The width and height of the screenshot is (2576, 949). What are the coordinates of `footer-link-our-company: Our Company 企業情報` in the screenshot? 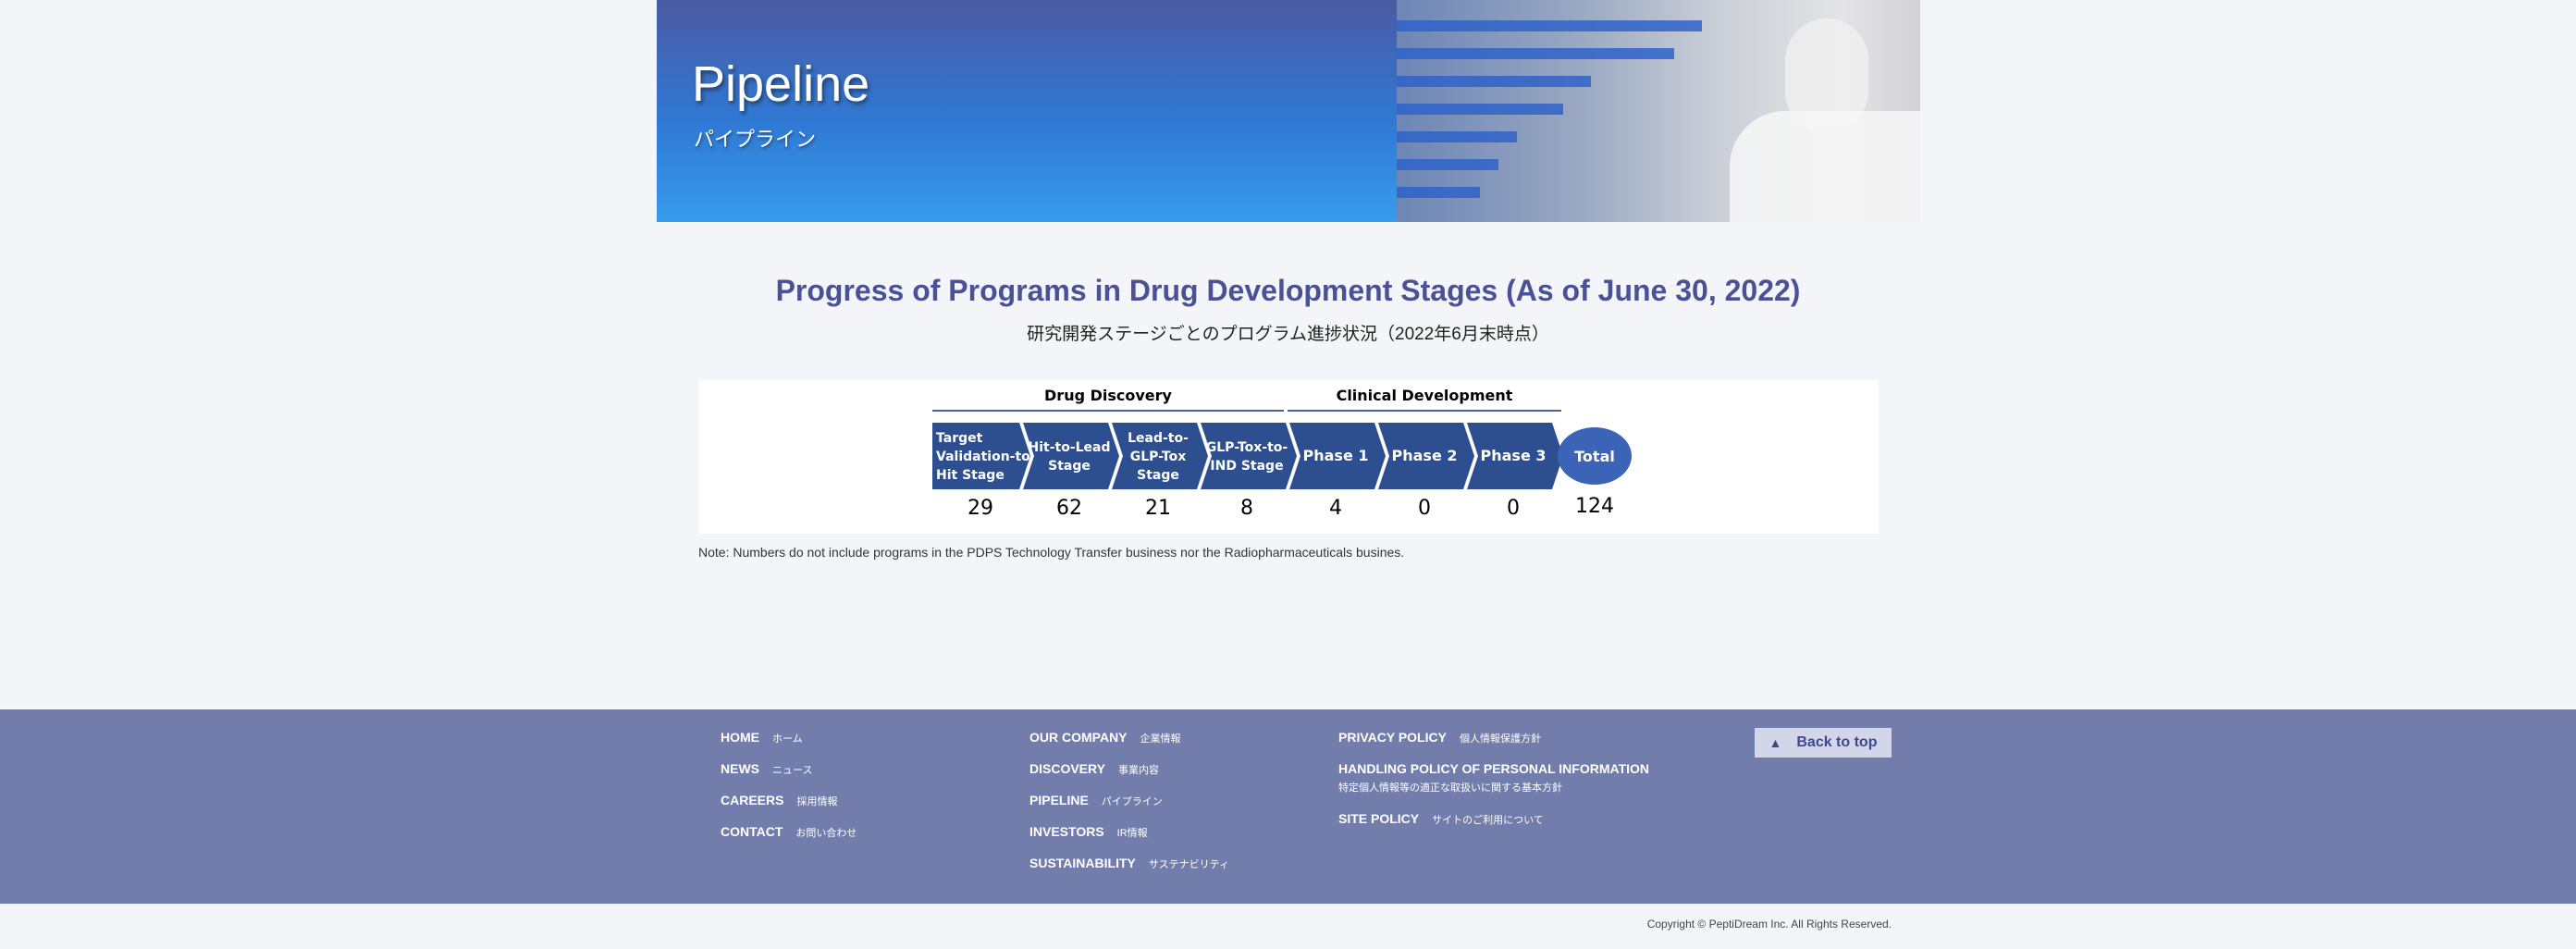 It's located at (1129, 744).